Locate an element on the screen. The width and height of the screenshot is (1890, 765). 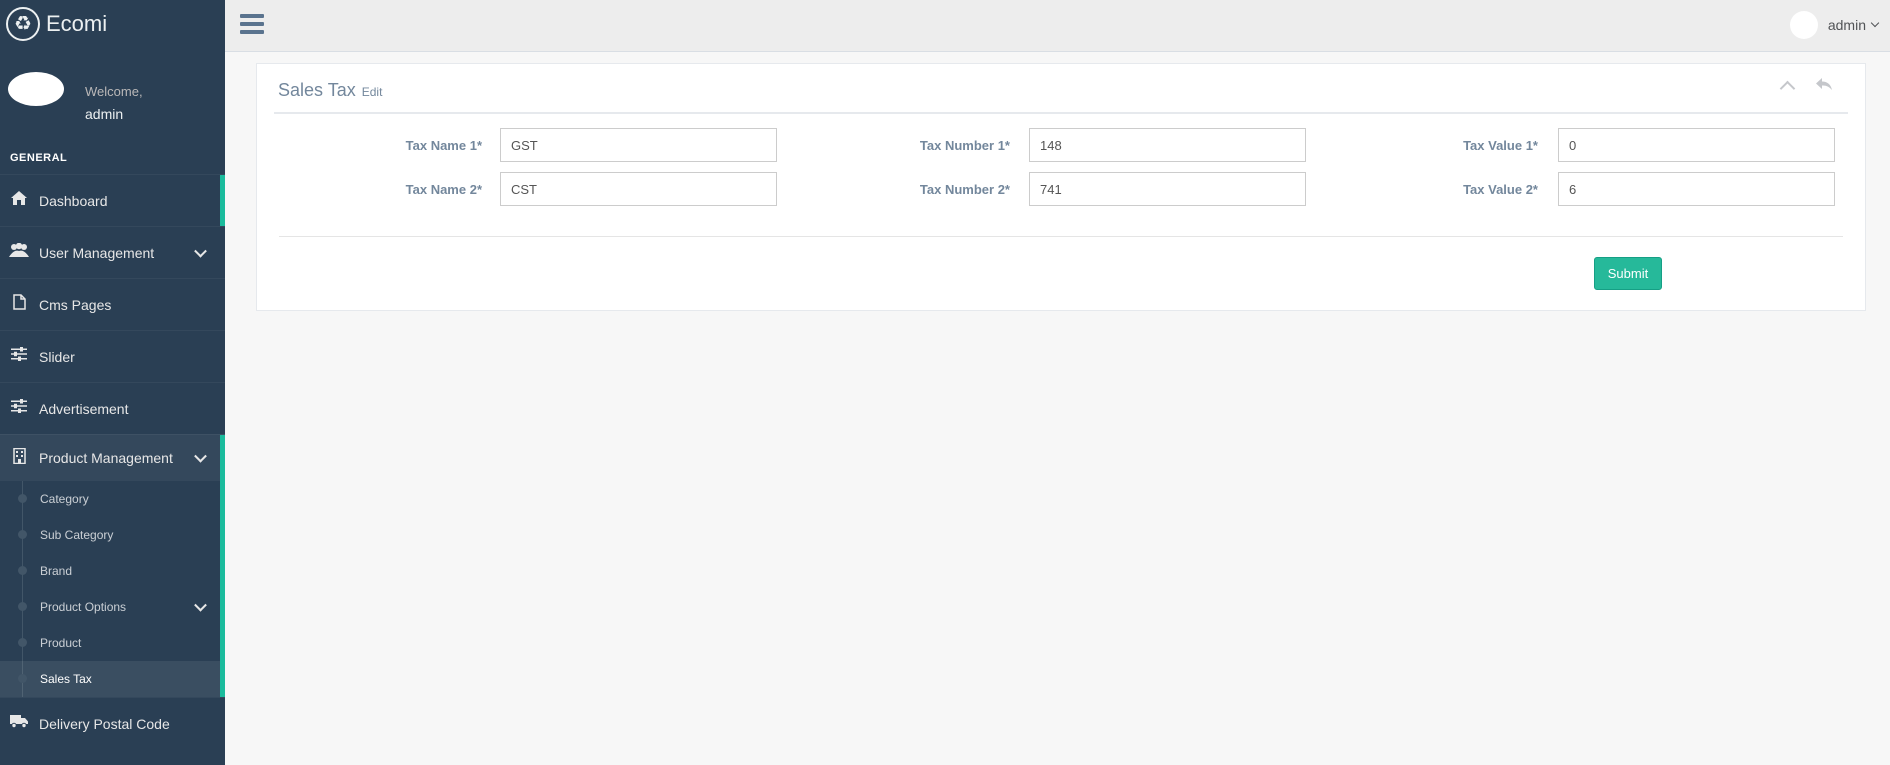
sidebar-item-dashboard: Dashboard is located at coordinates (112, 200).